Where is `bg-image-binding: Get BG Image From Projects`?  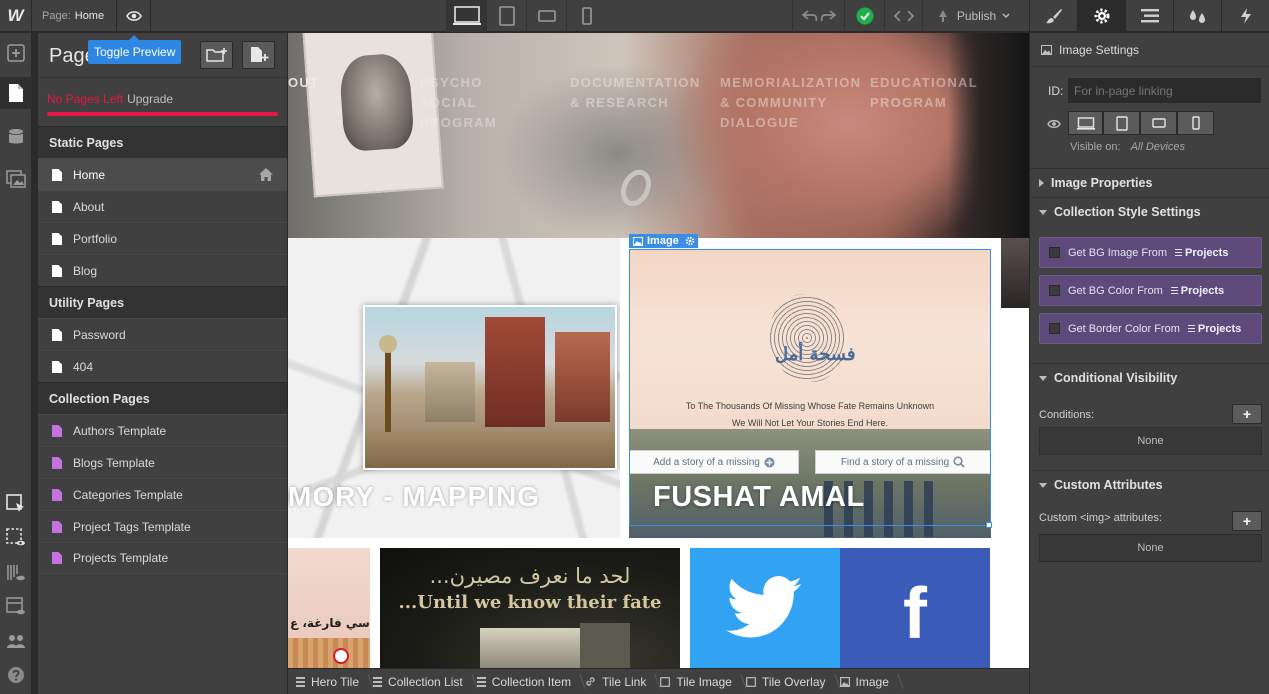 bg-image-binding: Get BG Image From Projects is located at coordinates (1150, 252).